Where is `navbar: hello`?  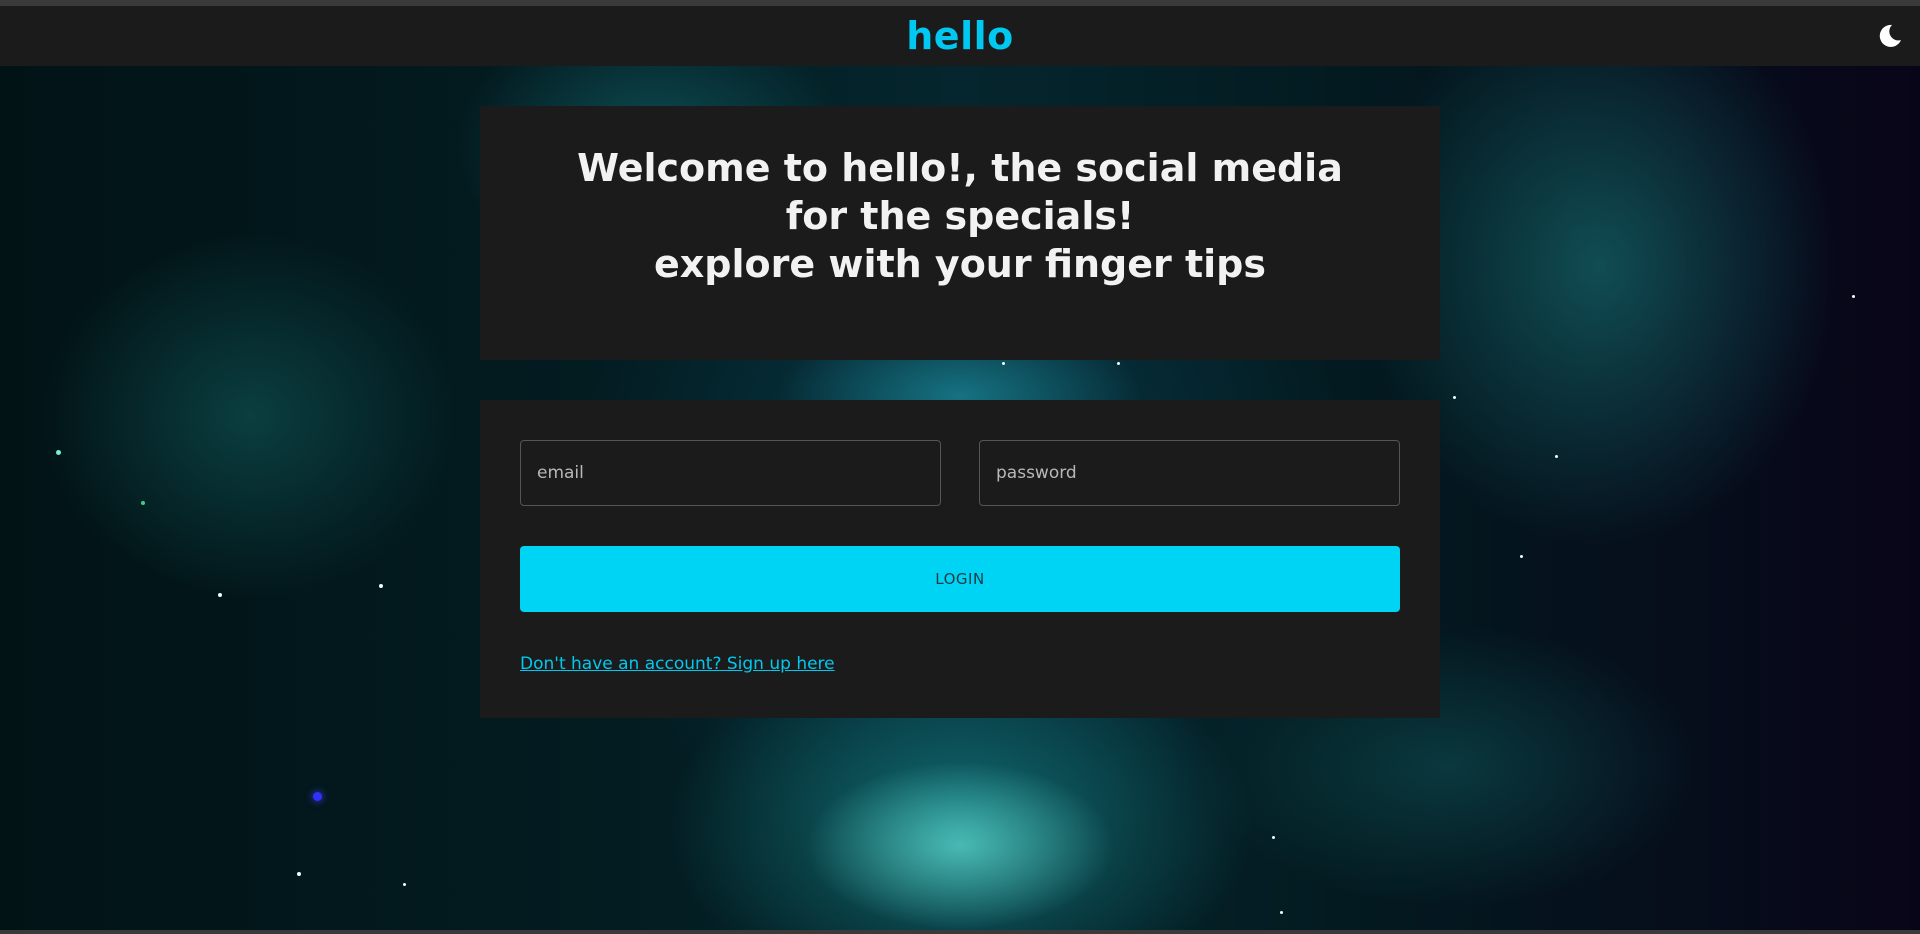 navbar: hello is located at coordinates (960, 36).